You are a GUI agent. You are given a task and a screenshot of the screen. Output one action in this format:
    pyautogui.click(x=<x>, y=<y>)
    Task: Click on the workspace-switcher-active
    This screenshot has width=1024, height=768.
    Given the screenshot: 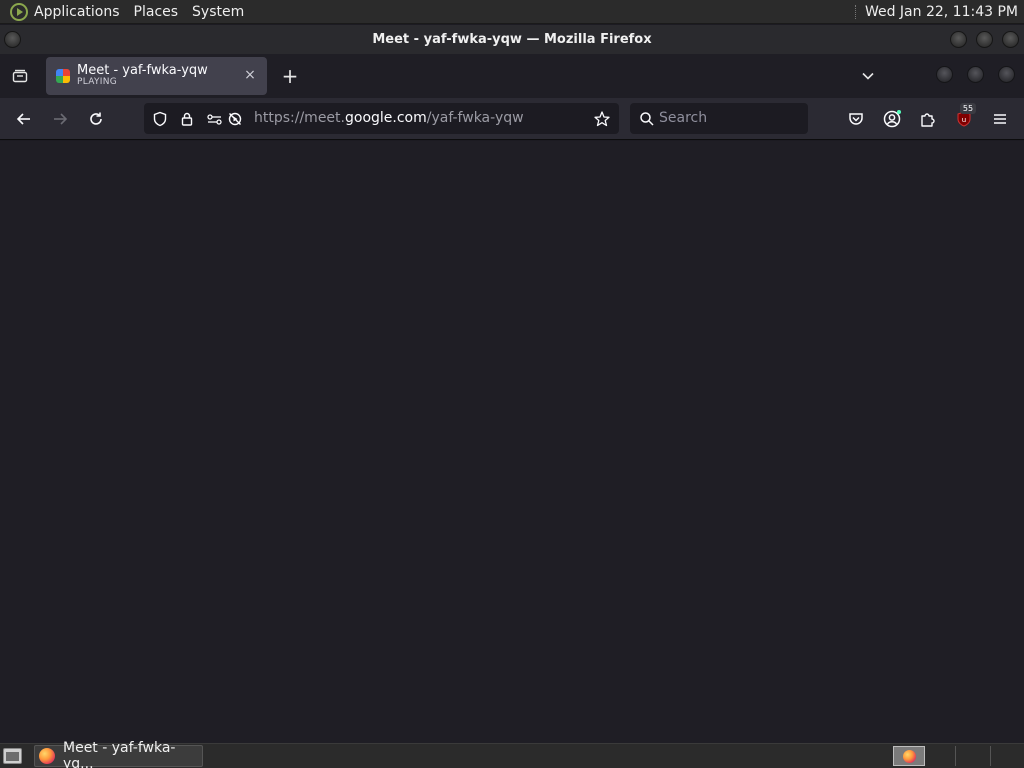 What is the action you would take?
    pyautogui.click(x=909, y=756)
    